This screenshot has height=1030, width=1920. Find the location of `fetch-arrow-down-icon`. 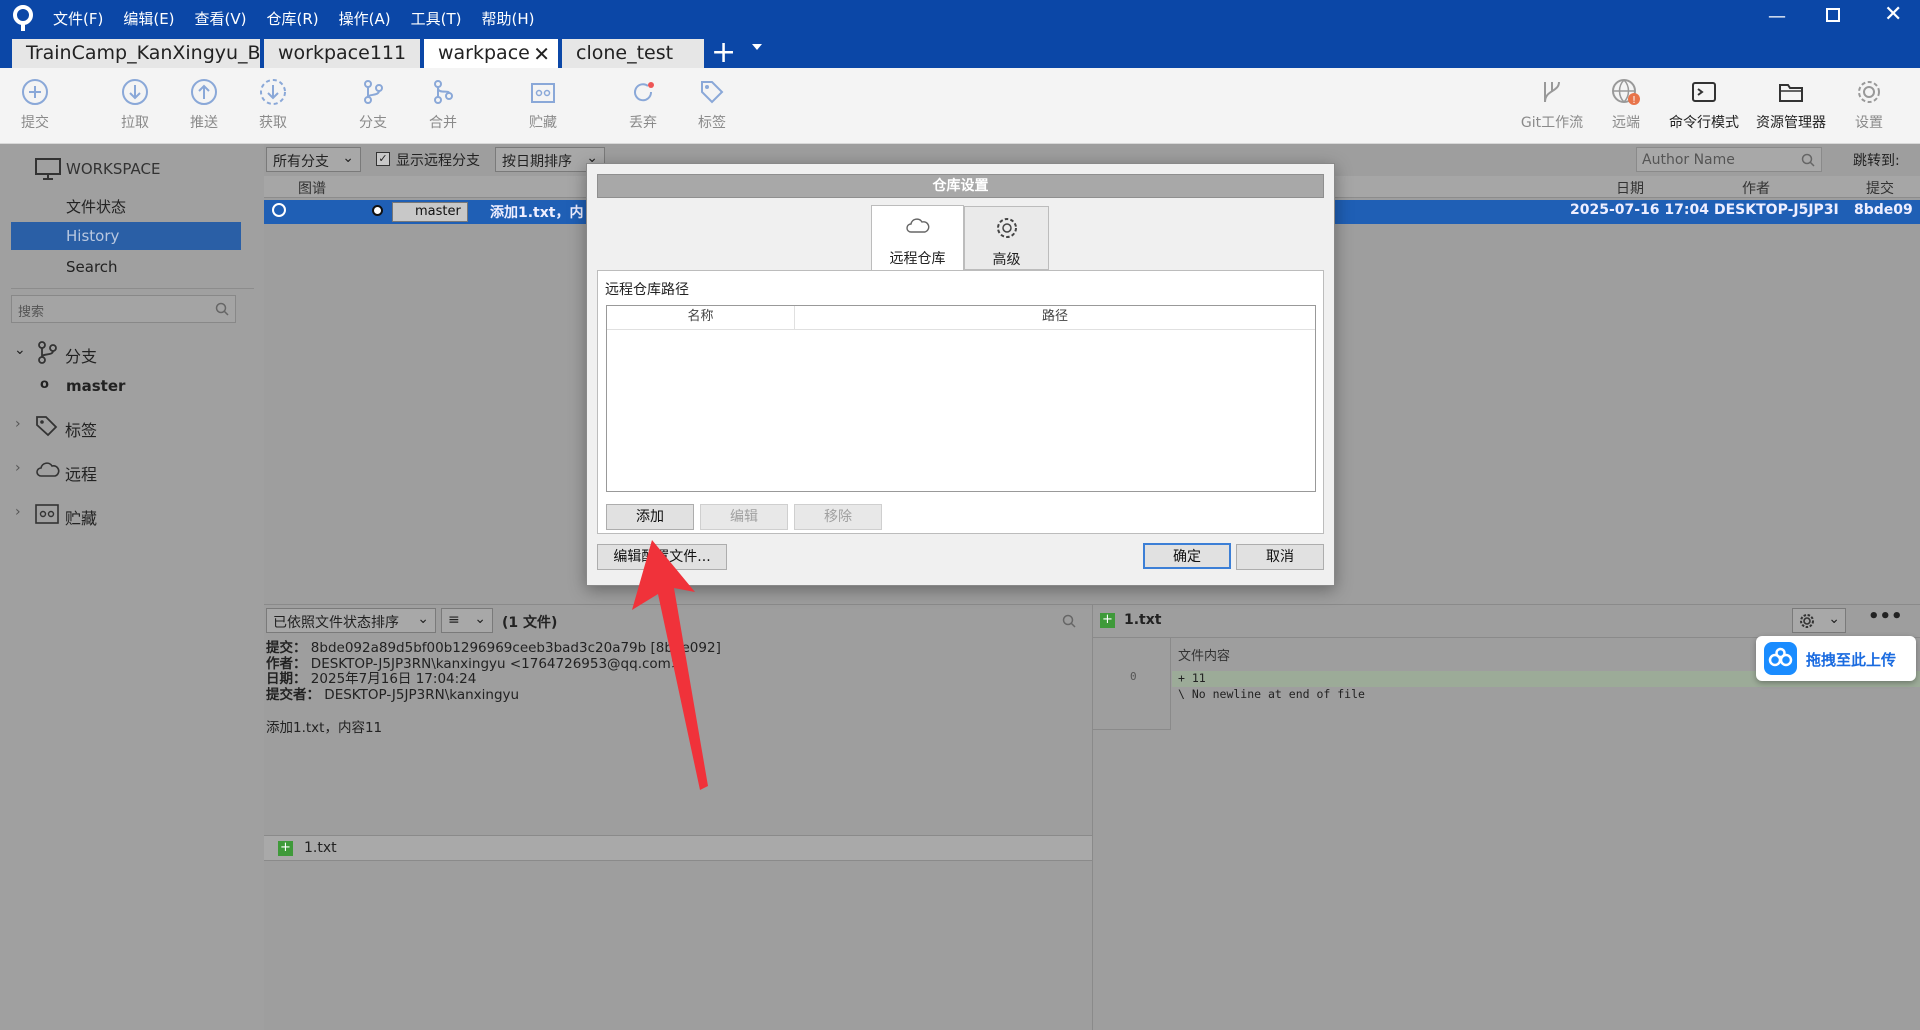

fetch-arrow-down-icon is located at coordinates (273, 92).